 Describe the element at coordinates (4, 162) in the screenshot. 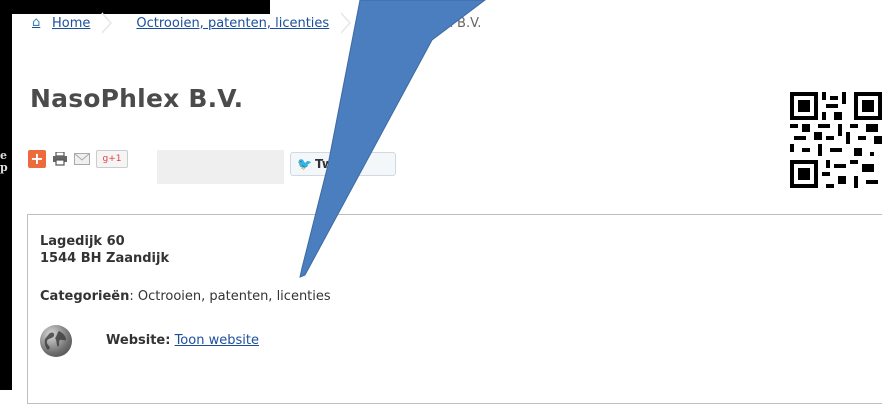

I see `left-edge-text: e p` at that location.